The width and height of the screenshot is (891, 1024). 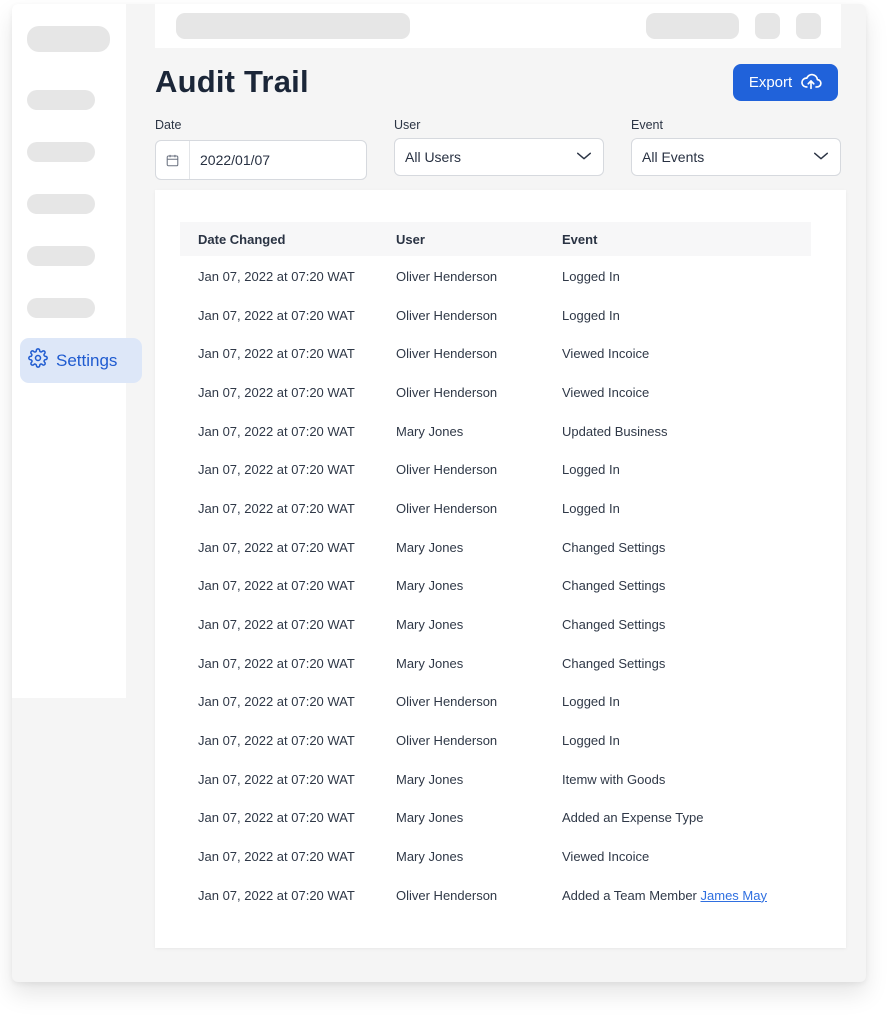 What do you see at coordinates (235, 160) in the screenshot?
I see `date-value: 2022/01/07` at bounding box center [235, 160].